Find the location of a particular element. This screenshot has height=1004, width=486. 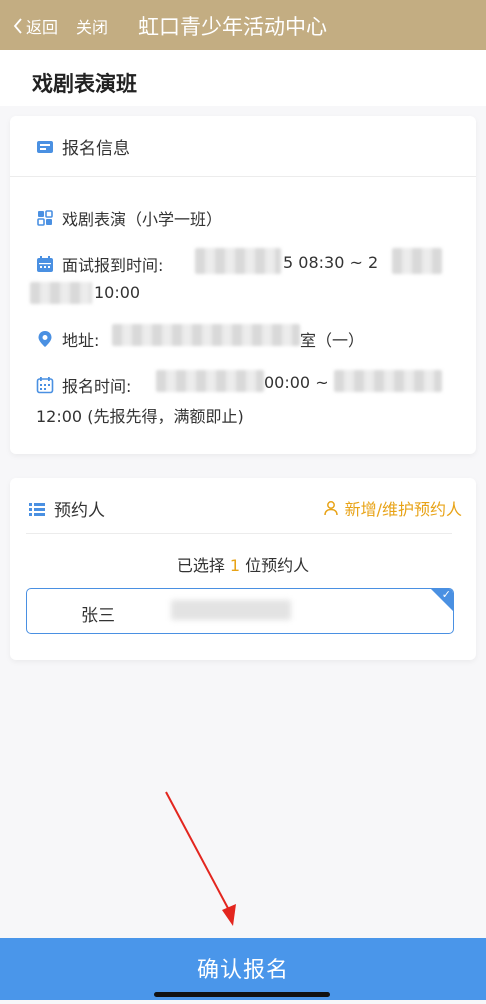

home-indicator is located at coordinates (242, 994).